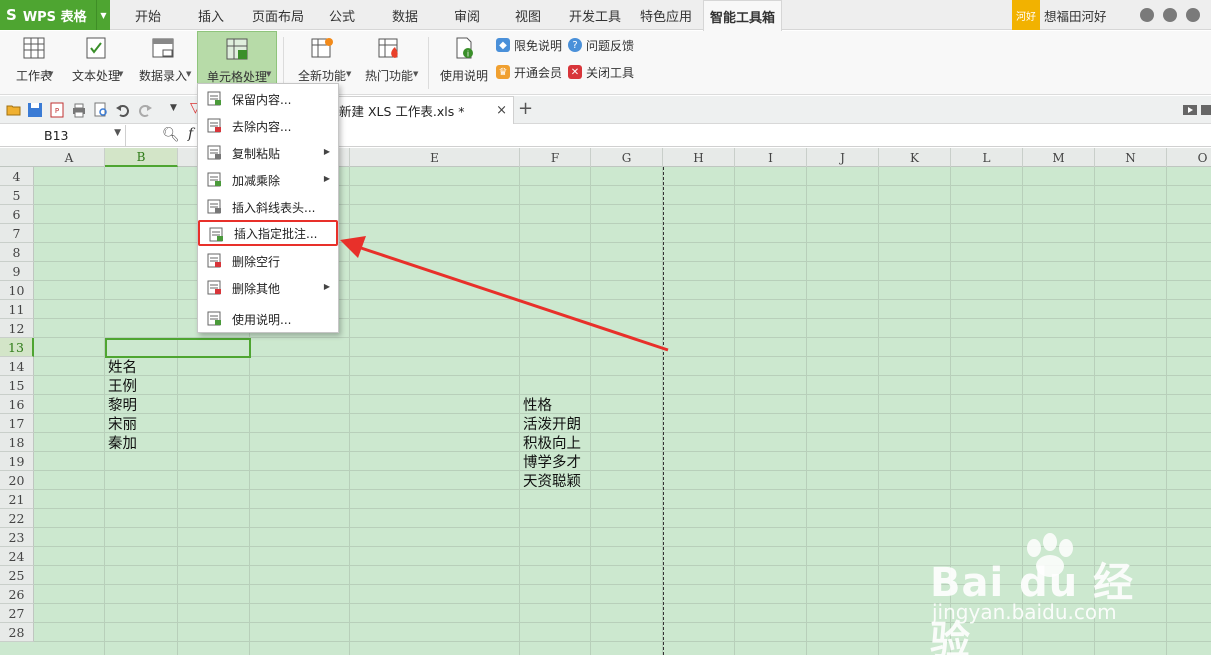 This screenshot has height=655, width=1211. What do you see at coordinates (122, 366) in the screenshot?
I see `cell-b14: 姓名` at bounding box center [122, 366].